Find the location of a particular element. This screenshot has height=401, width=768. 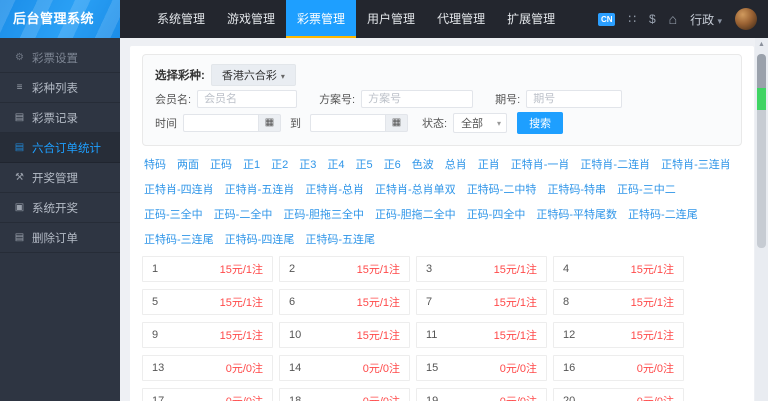

app-logo: 后台管理系统 is located at coordinates (60, 19).